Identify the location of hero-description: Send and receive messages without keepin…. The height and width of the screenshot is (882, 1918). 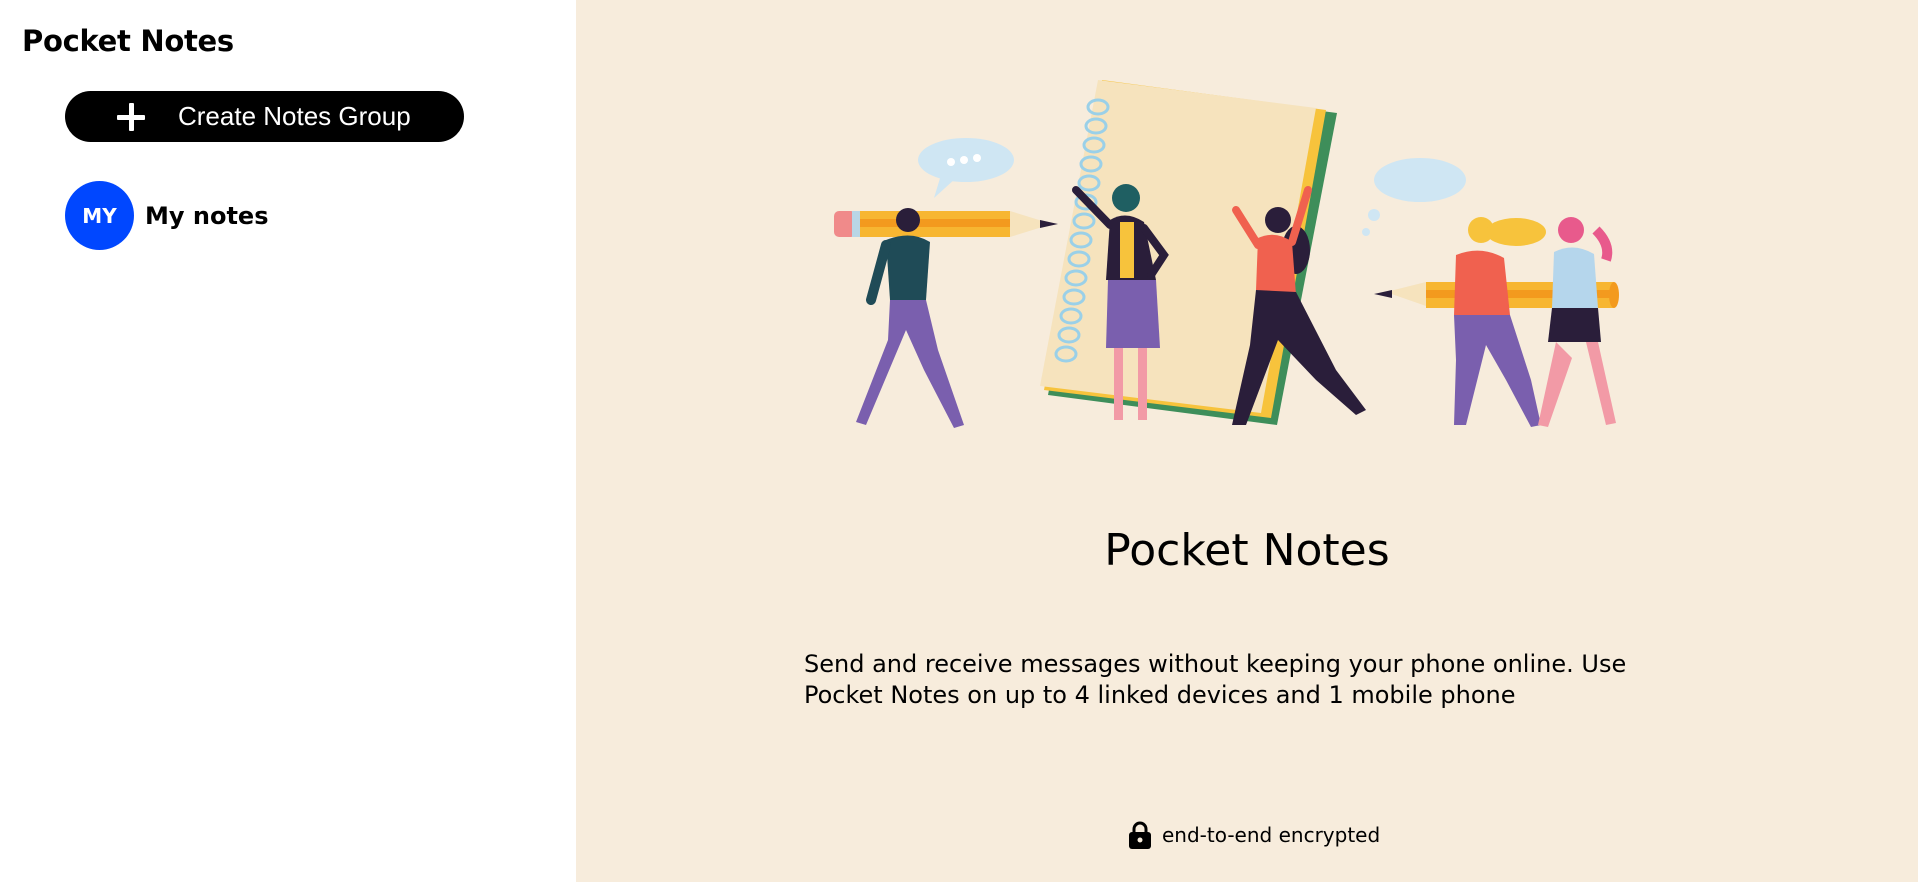
(1215, 679).